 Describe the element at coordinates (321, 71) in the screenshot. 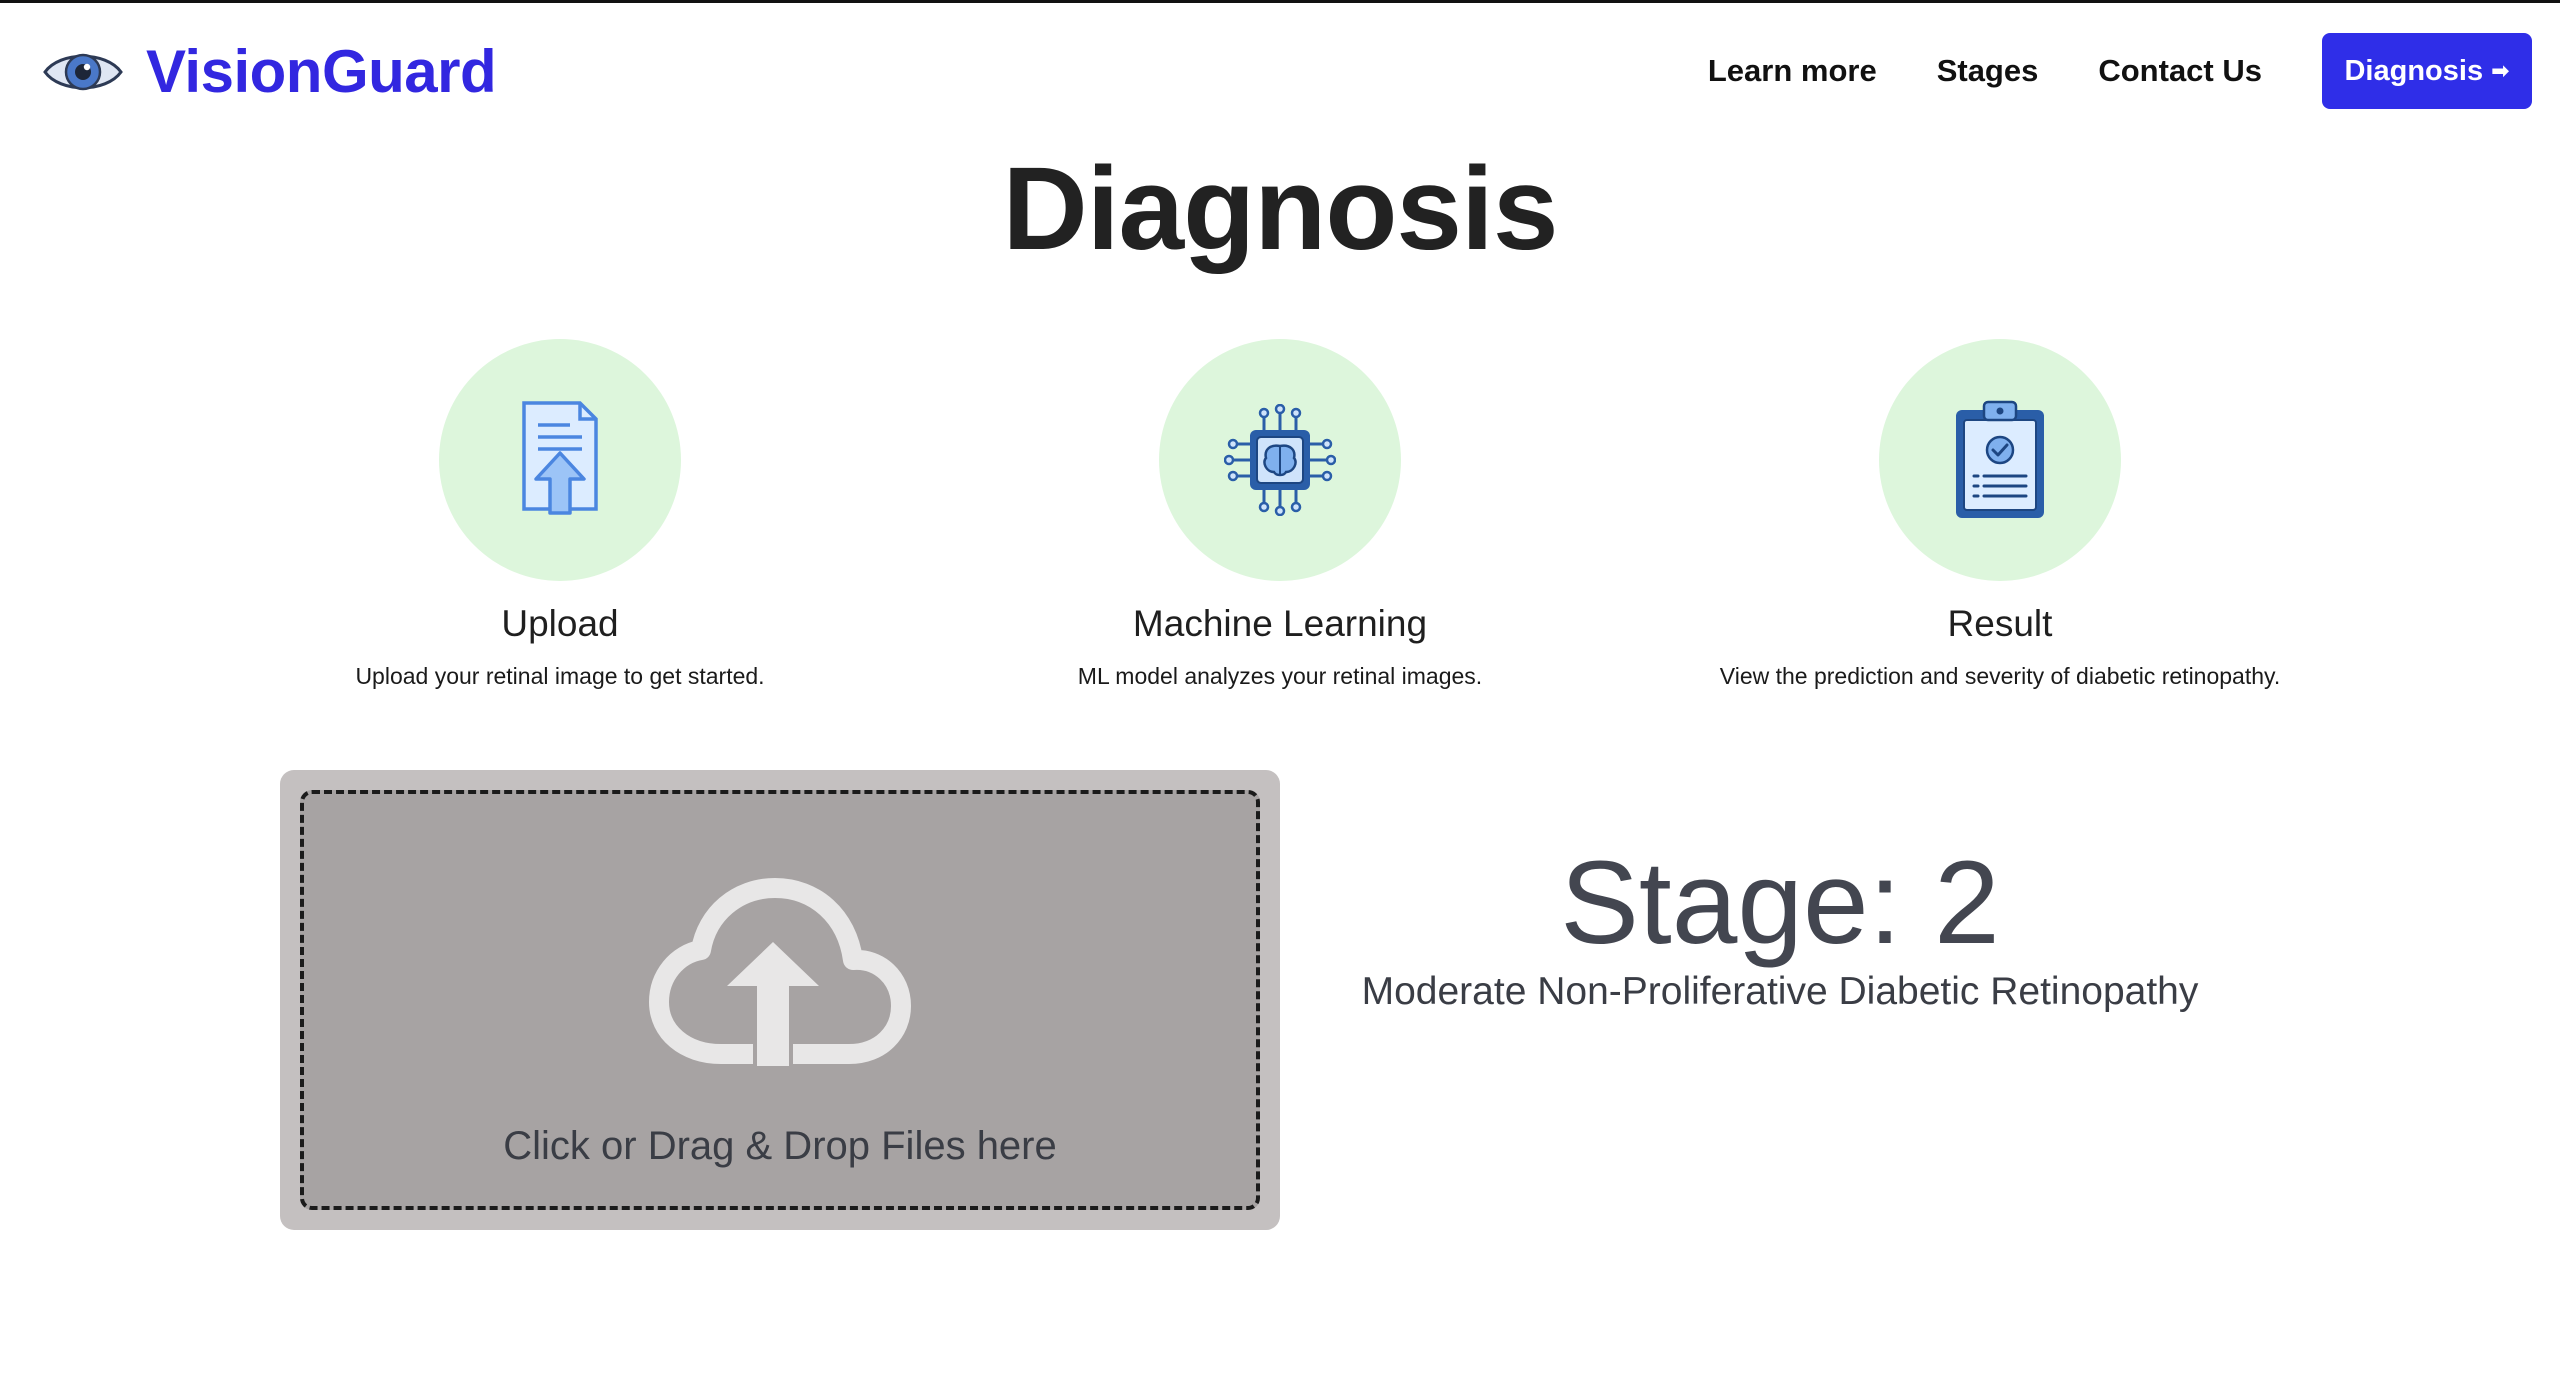

I see `brand-name: VisionGuard` at that location.